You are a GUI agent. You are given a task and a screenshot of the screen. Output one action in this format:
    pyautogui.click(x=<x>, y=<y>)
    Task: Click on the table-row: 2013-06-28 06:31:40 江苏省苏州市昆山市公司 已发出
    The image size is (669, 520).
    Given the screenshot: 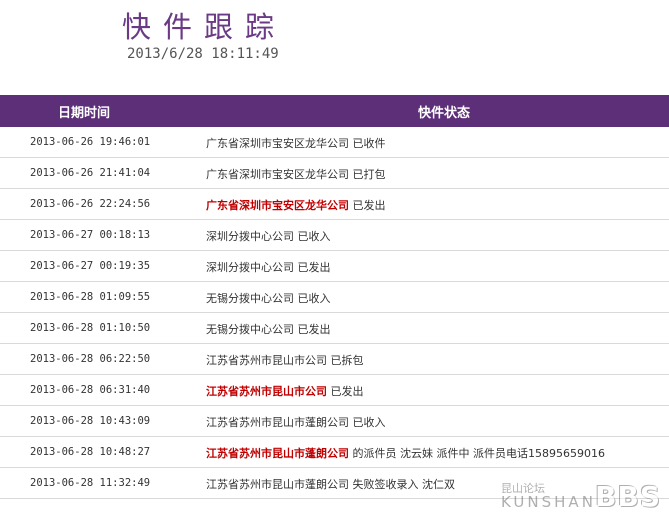 What is the action you would take?
    pyautogui.click(x=334, y=390)
    